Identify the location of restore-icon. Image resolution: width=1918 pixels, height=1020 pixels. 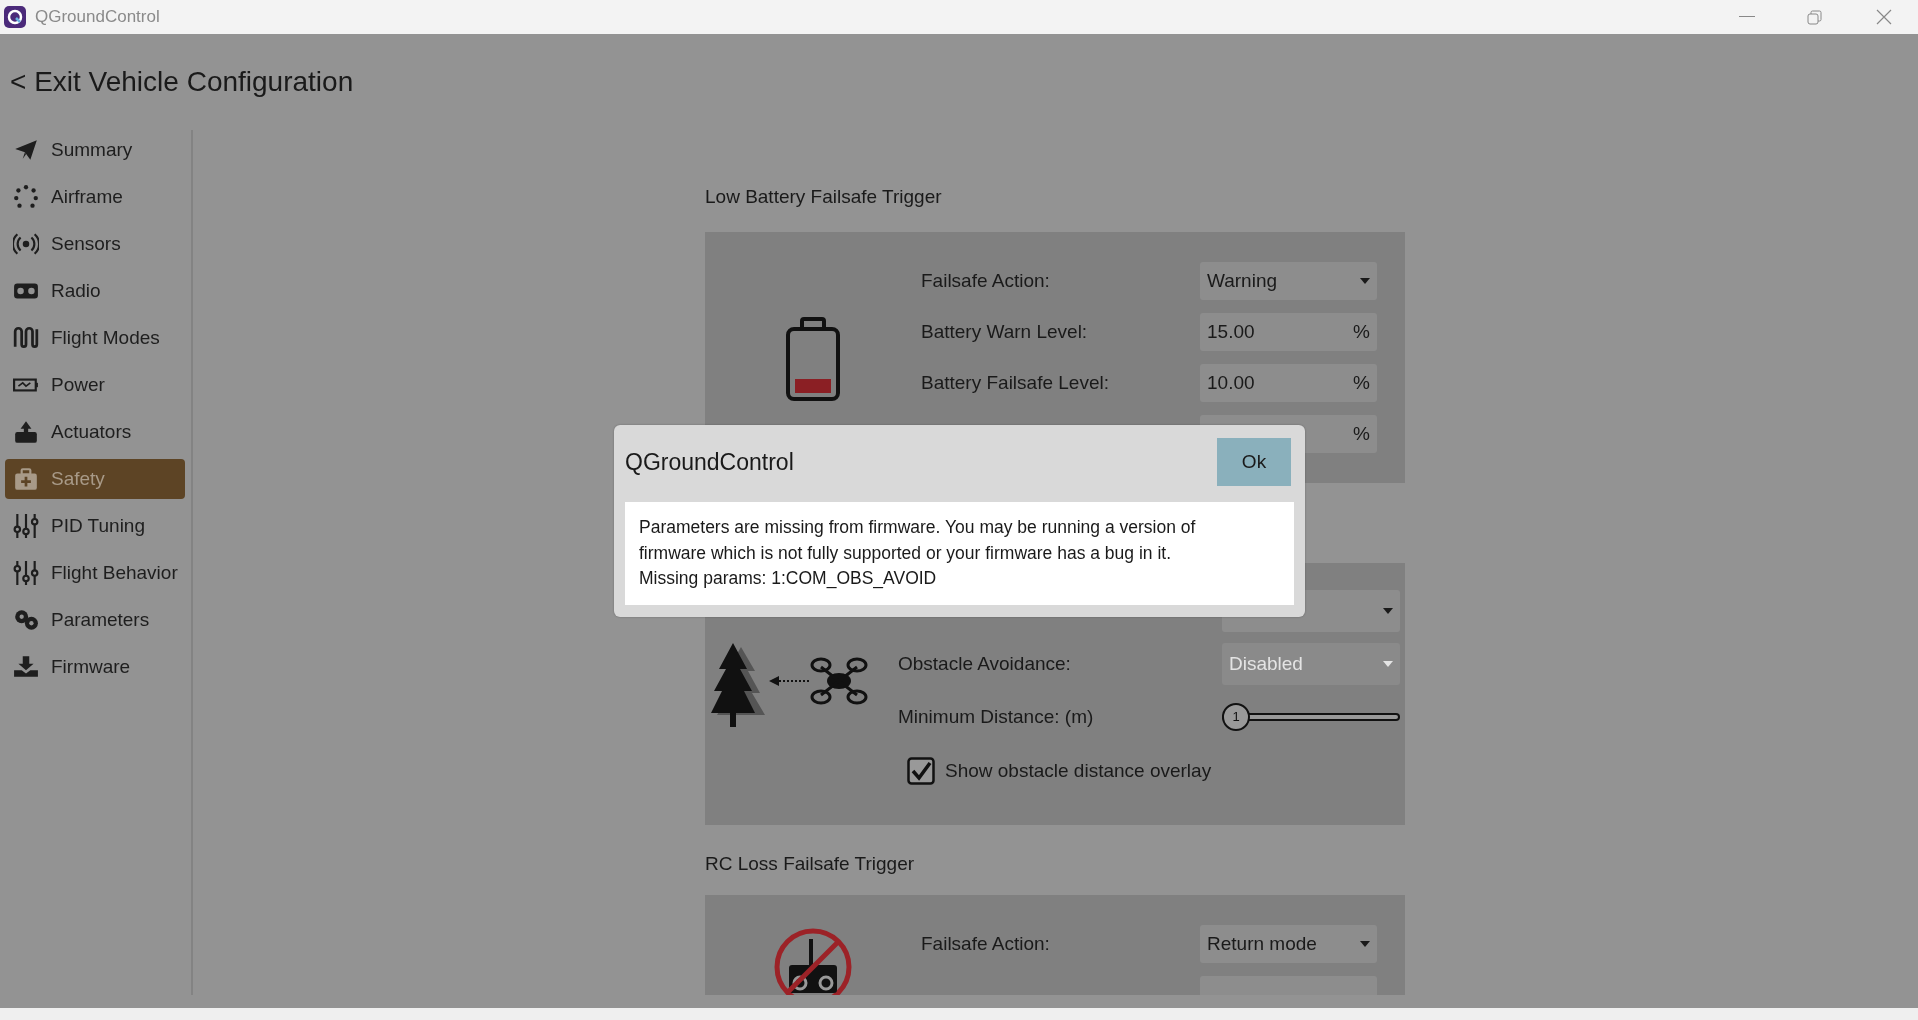
(1814, 17).